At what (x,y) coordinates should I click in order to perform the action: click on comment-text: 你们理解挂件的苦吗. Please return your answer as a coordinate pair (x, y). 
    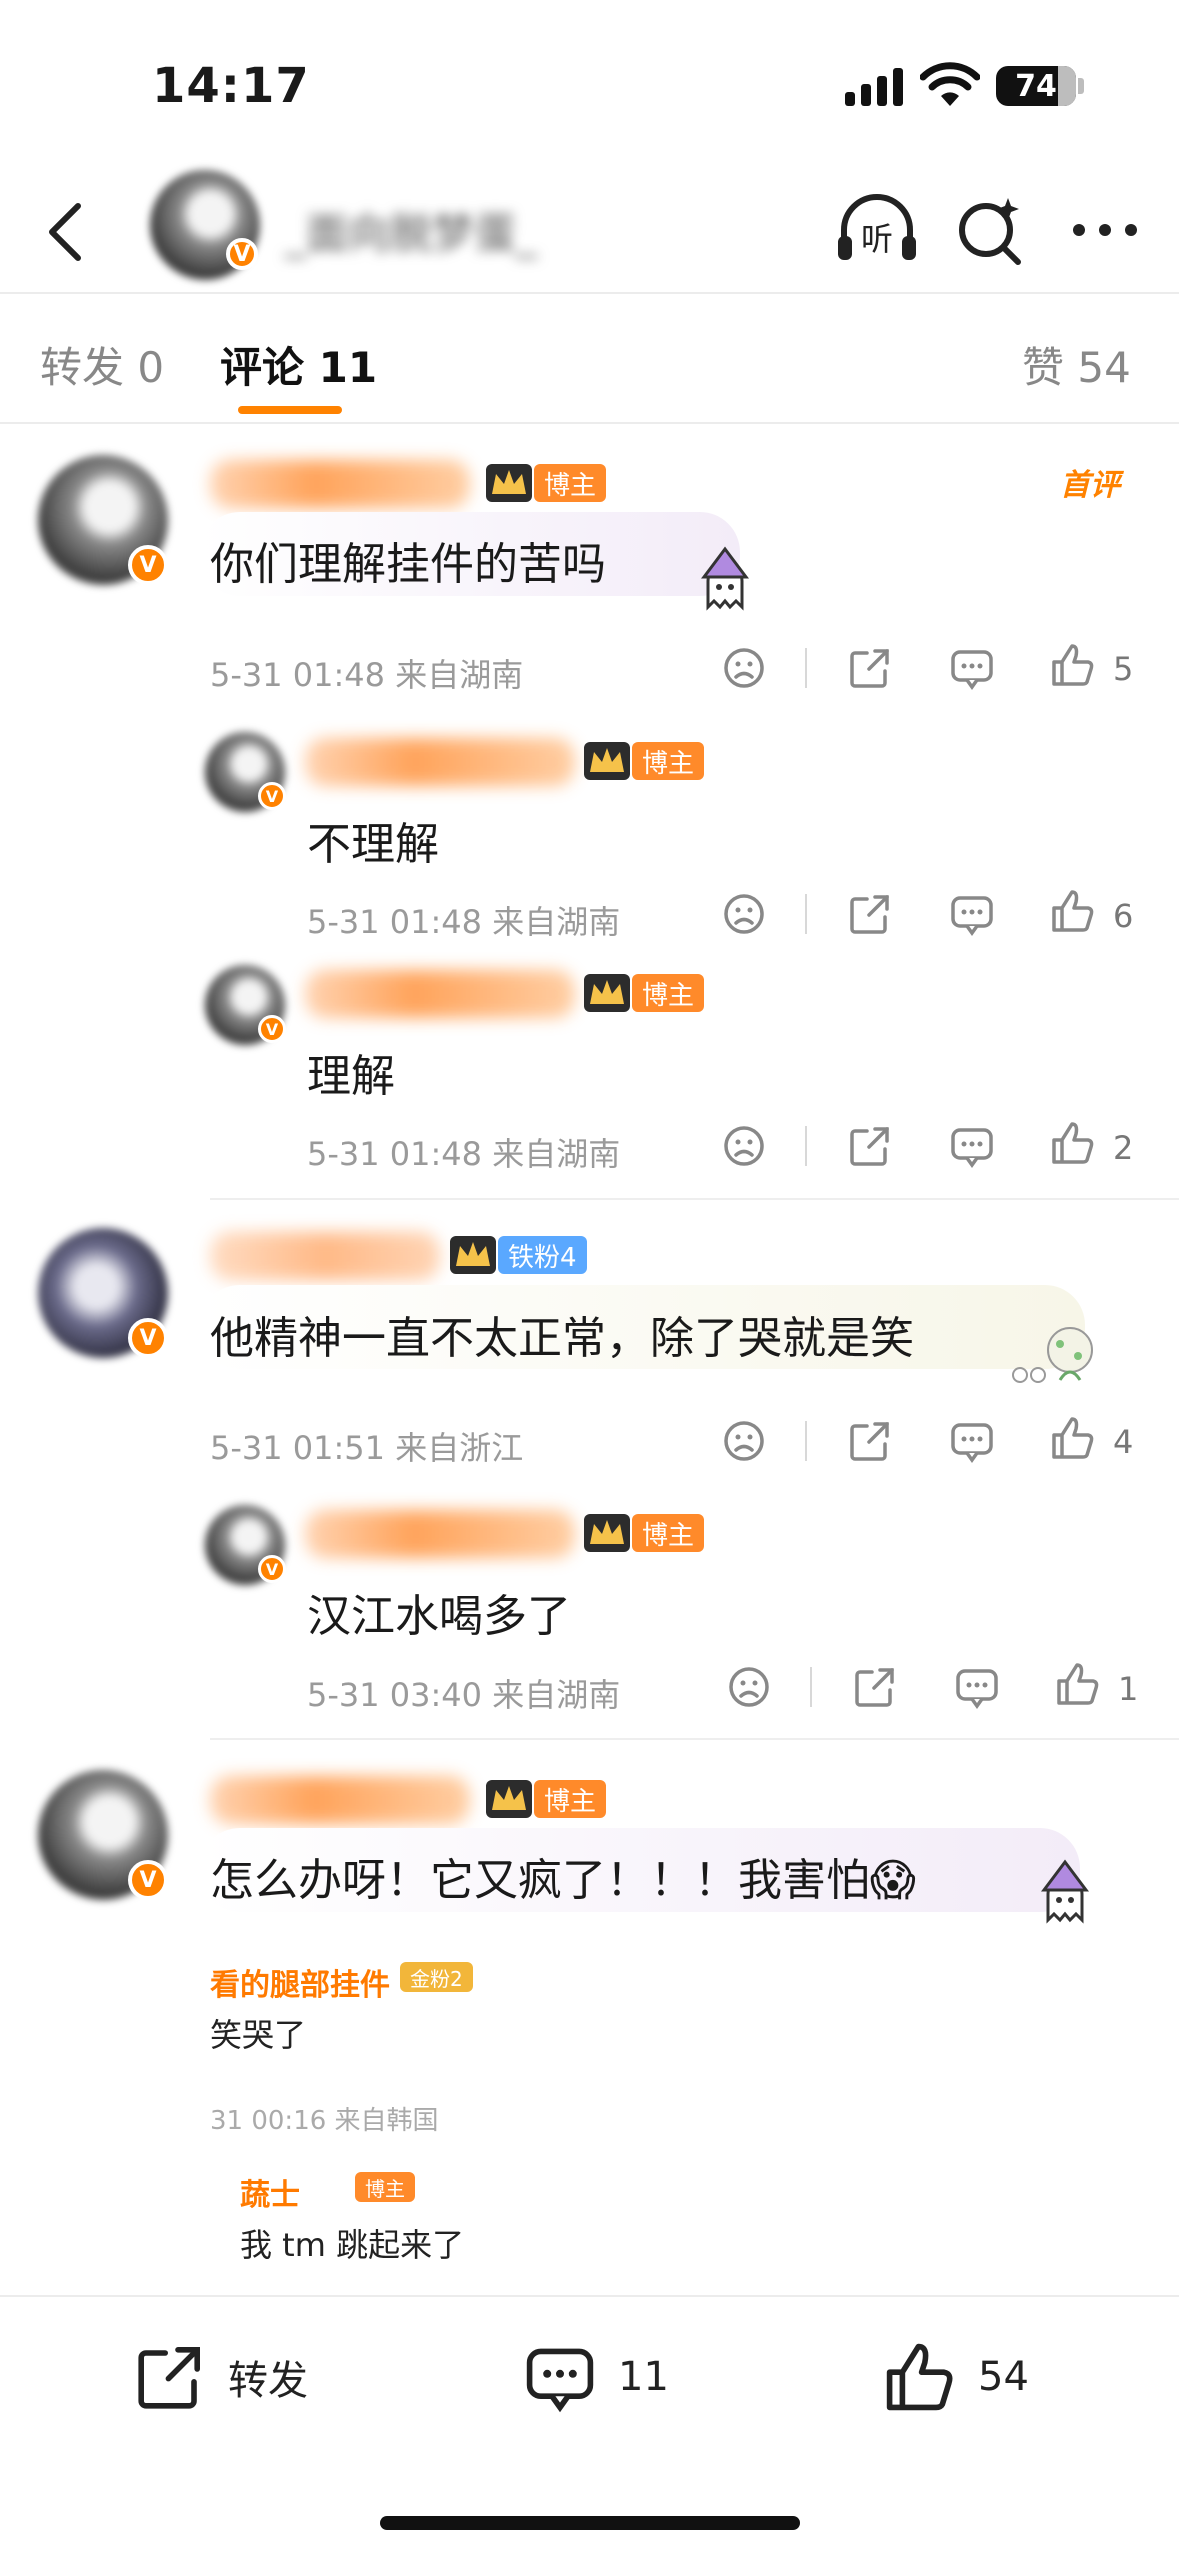
    Looking at the image, I should click on (408, 564).